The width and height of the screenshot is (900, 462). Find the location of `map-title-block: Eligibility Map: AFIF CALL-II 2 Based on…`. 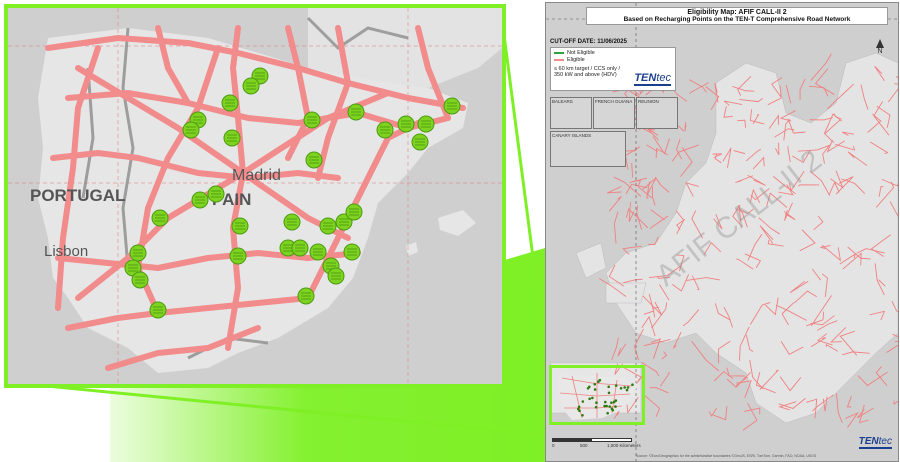

map-title-block: Eligibility Map: AFIF CALL-II 2 Based on… is located at coordinates (737, 16).